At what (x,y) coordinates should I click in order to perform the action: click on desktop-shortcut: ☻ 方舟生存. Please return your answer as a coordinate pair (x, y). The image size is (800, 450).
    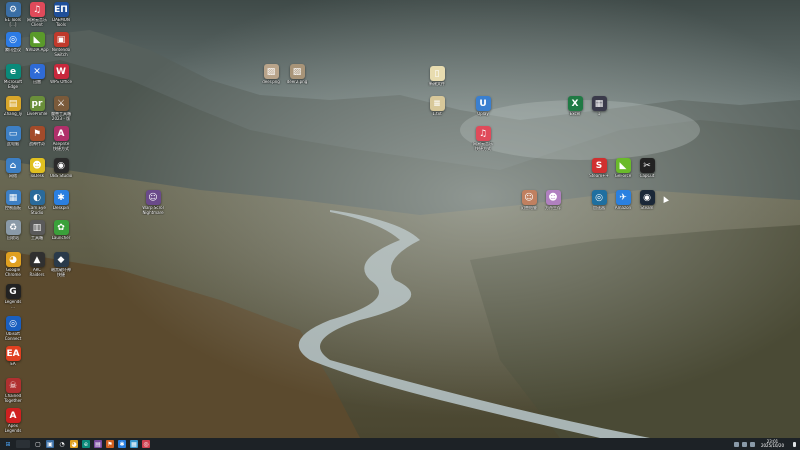
    Looking at the image, I should click on (553, 200).